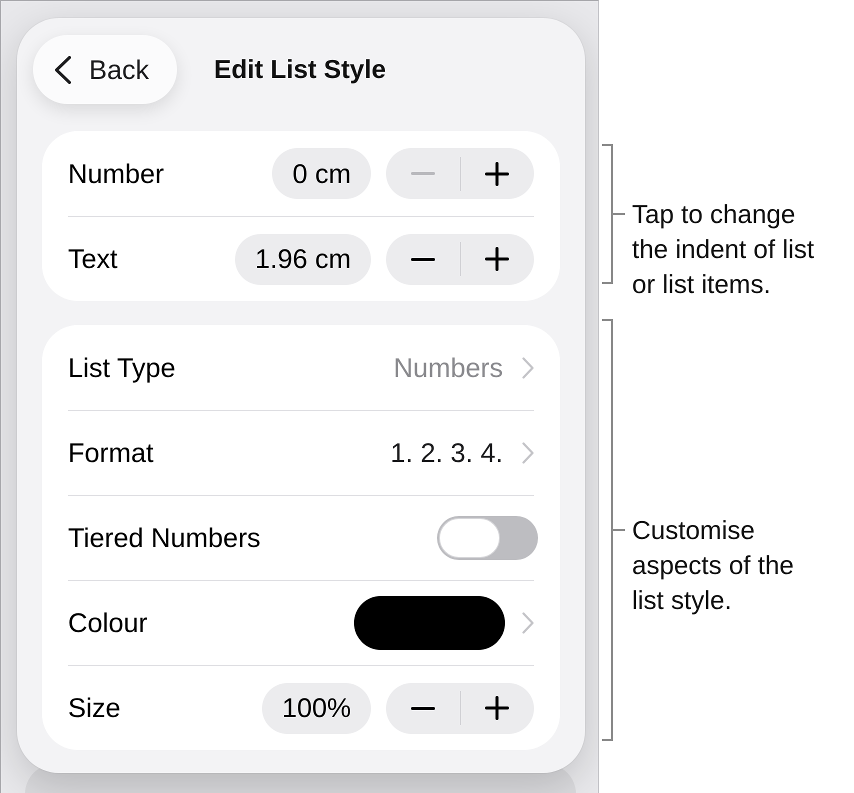 This screenshot has width=854, height=793. I want to click on row-label: Size, so click(94, 708).